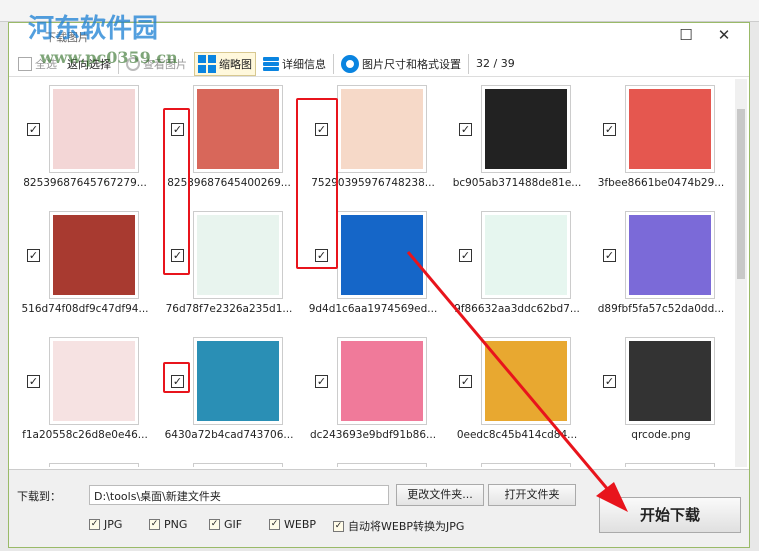  What do you see at coordinates (517, 381) in the screenshot?
I see `red-arrow-annotation` at bounding box center [517, 381].